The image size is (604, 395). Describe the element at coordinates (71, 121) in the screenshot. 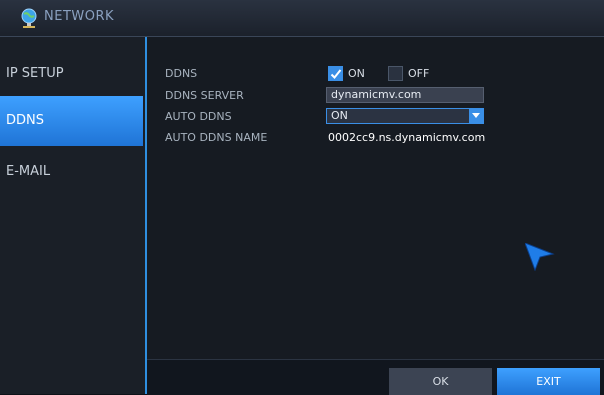

I see `sidebar-item-ddns: DDNS` at that location.